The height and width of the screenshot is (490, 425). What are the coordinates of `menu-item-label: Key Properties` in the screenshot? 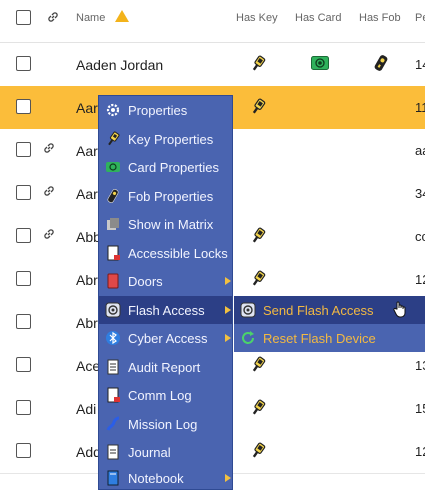 It's located at (171, 139).